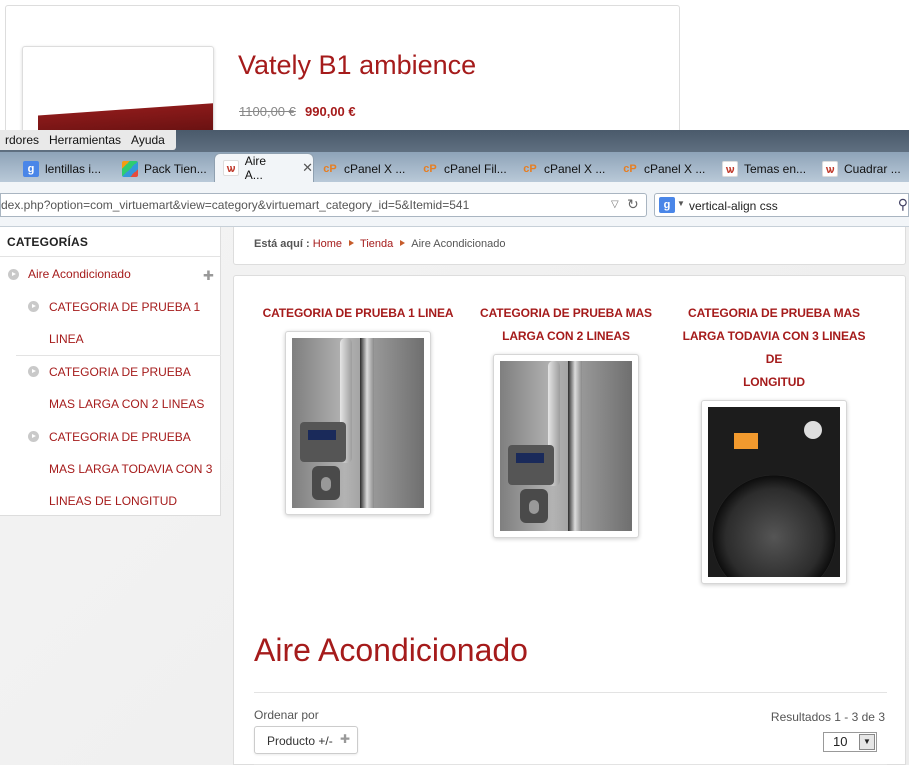 This screenshot has height=765, width=909. I want to click on sidebar-subitem-line: MAS LARGA TODAVIA CON 3, so click(131, 469).